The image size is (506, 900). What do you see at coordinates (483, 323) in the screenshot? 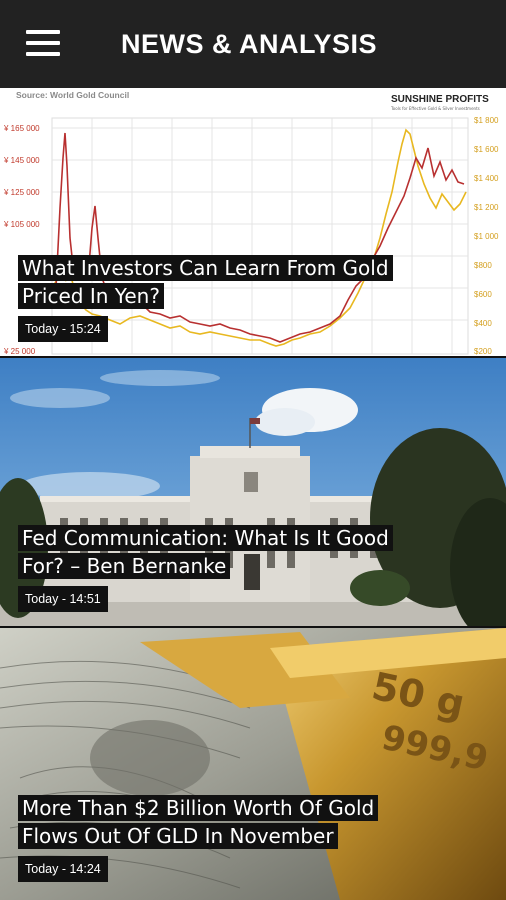
I see `y-axis-right-tick: $400` at bounding box center [483, 323].